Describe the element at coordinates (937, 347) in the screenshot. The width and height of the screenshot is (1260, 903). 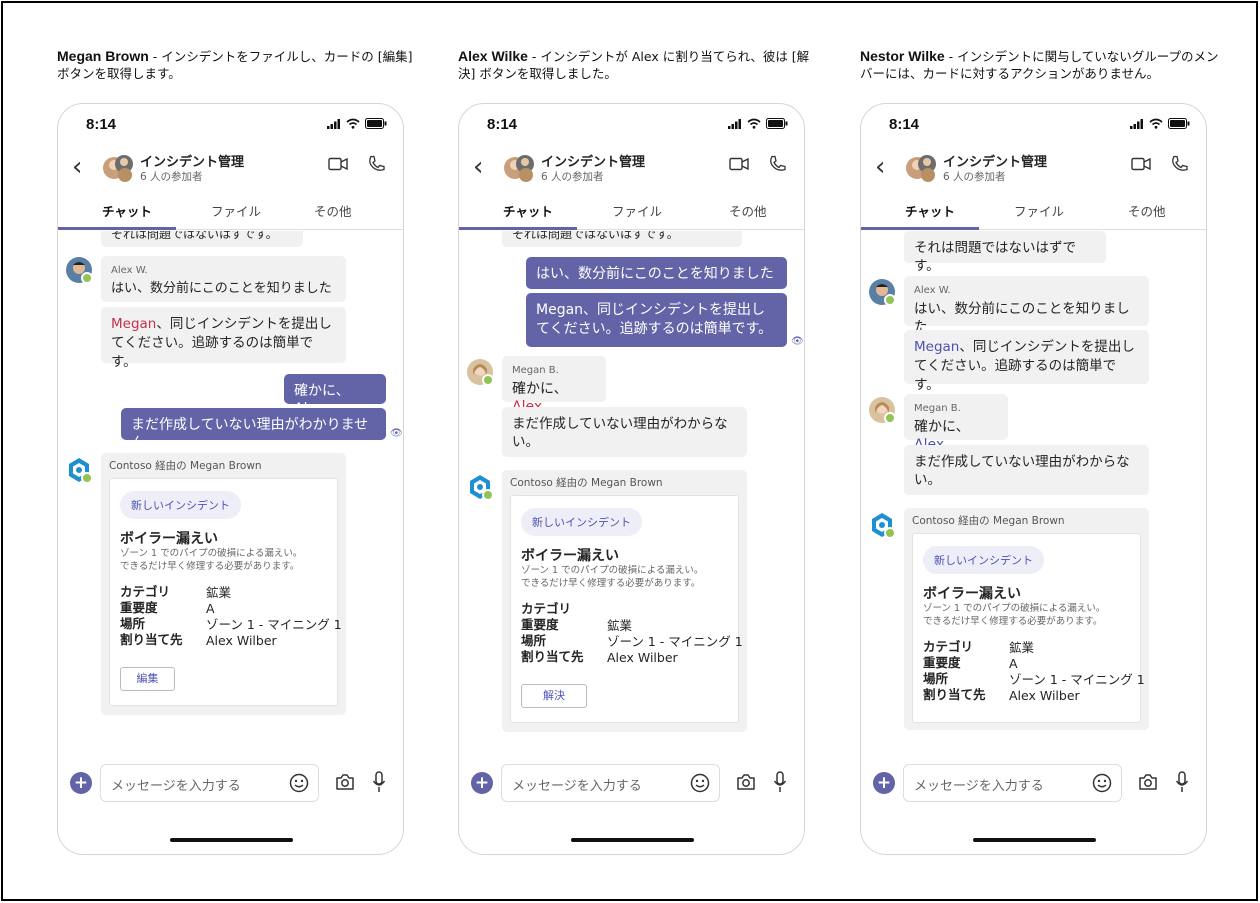
I see `mention: Megan` at that location.